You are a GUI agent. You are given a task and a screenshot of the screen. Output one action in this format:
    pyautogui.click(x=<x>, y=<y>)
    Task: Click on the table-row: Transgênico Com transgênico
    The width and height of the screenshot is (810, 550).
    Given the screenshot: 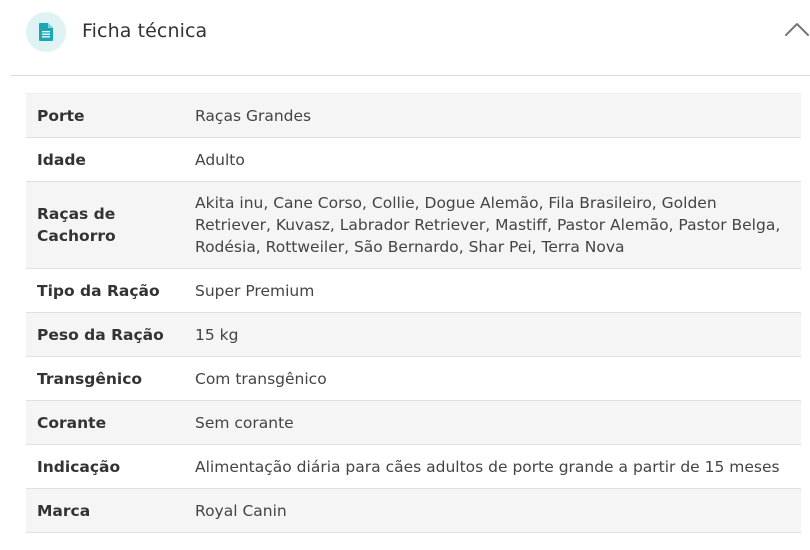 What is the action you would take?
    pyautogui.click(x=413, y=378)
    